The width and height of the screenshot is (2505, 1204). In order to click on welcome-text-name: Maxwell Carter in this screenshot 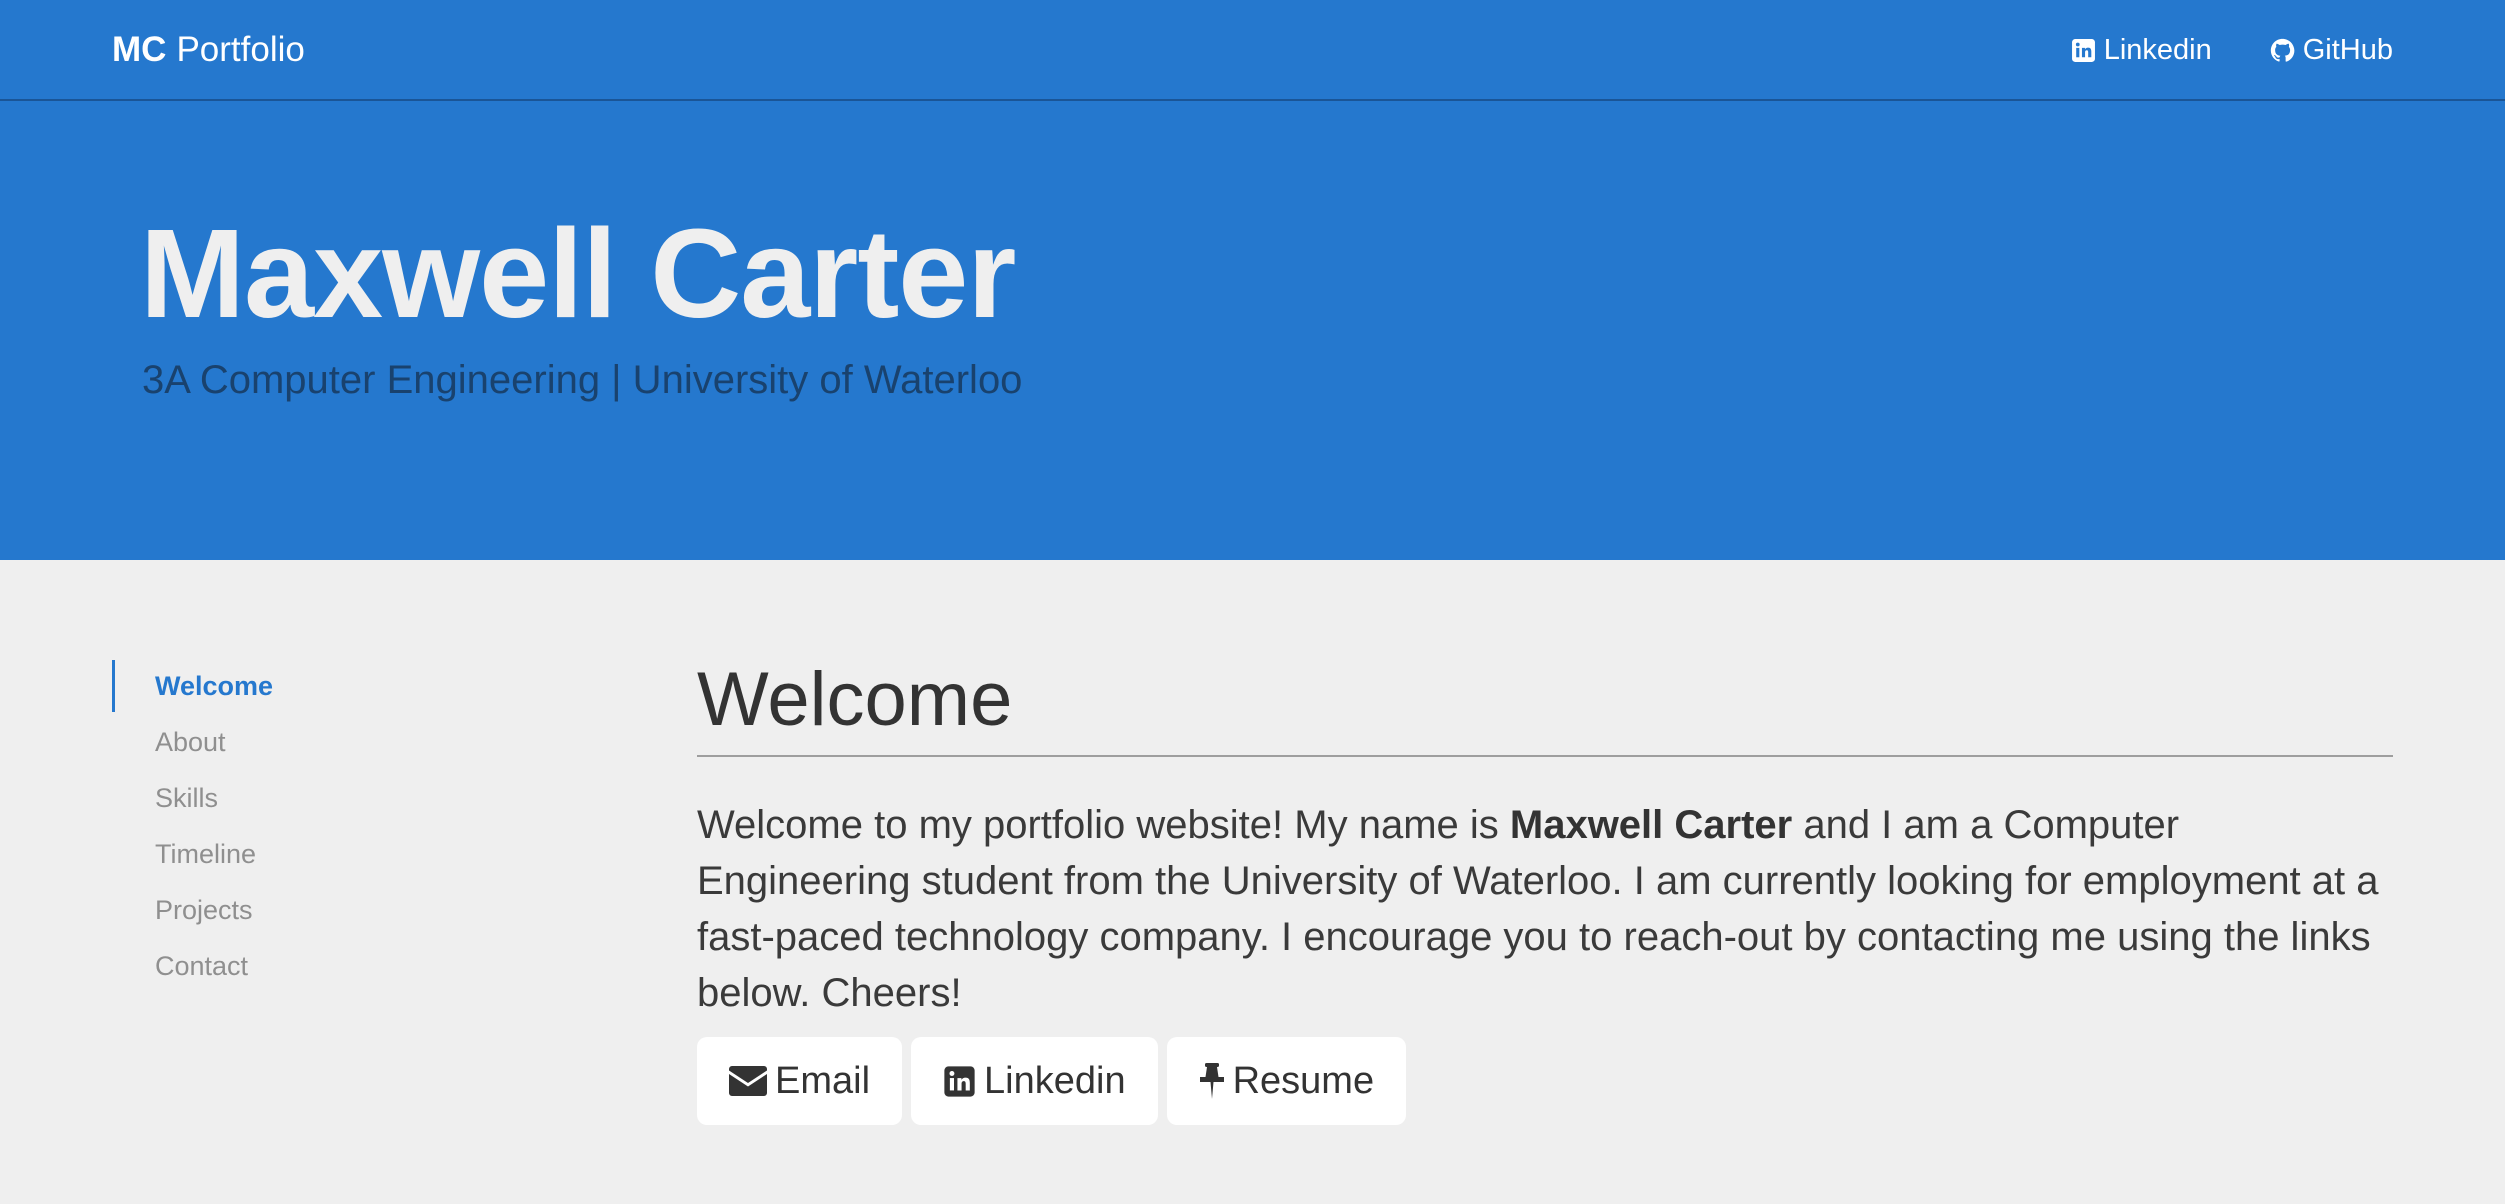, I will do `click(1651, 825)`.